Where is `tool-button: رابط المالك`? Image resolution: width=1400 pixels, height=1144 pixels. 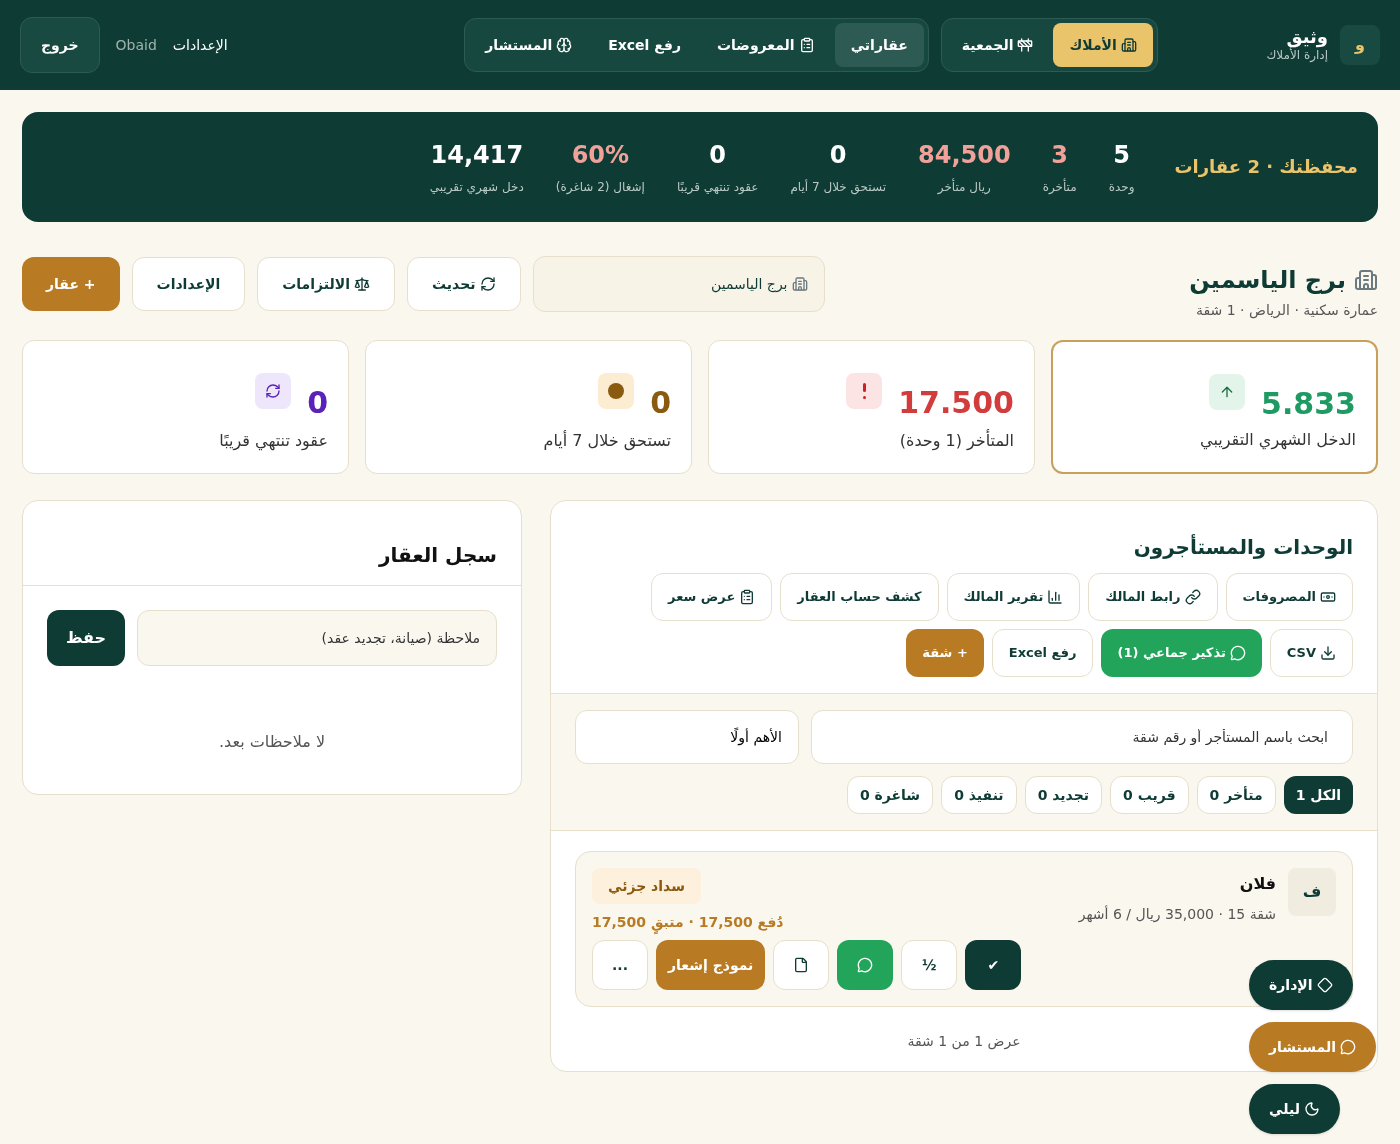 tool-button: رابط المالك is located at coordinates (1153, 597).